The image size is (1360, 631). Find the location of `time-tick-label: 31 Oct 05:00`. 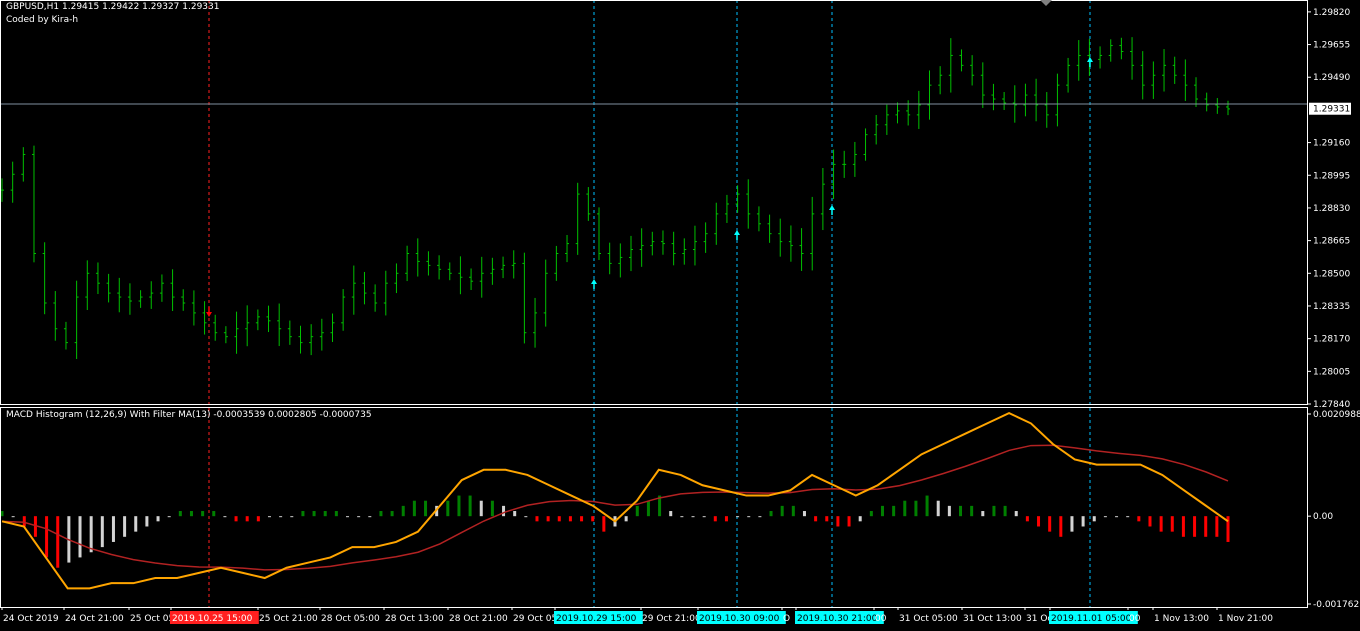

time-tick-label: 31 Oct 05:00 is located at coordinates (928, 619).